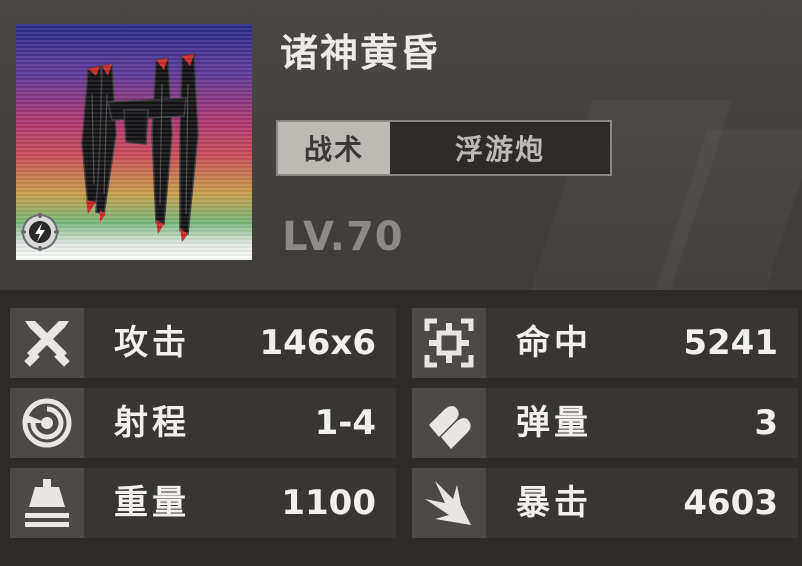  I want to click on equipment-type-box: 战术 浮游炮, so click(444, 148).